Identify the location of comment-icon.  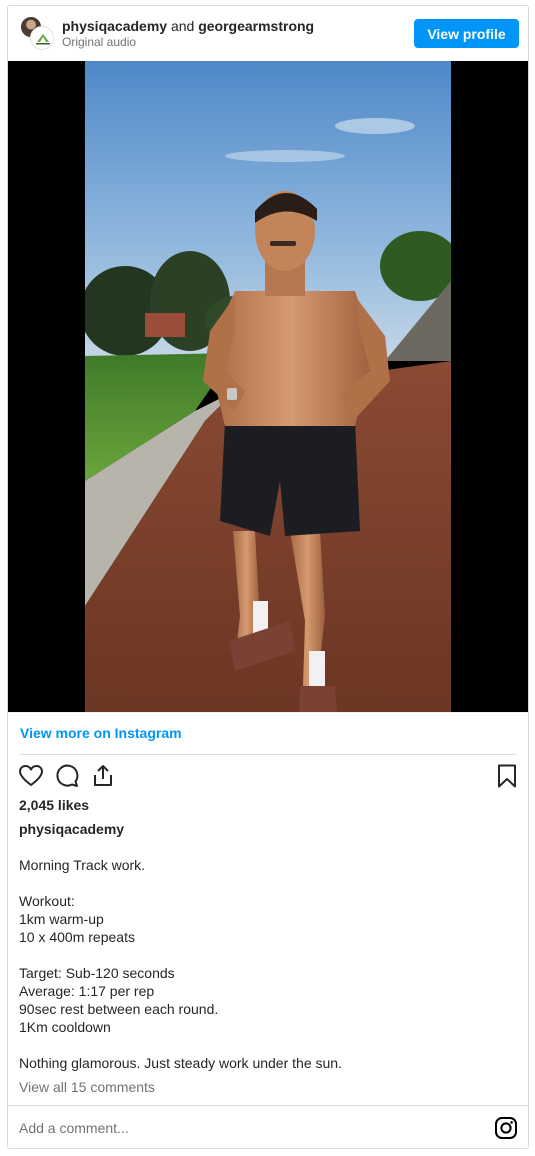
(67, 776).